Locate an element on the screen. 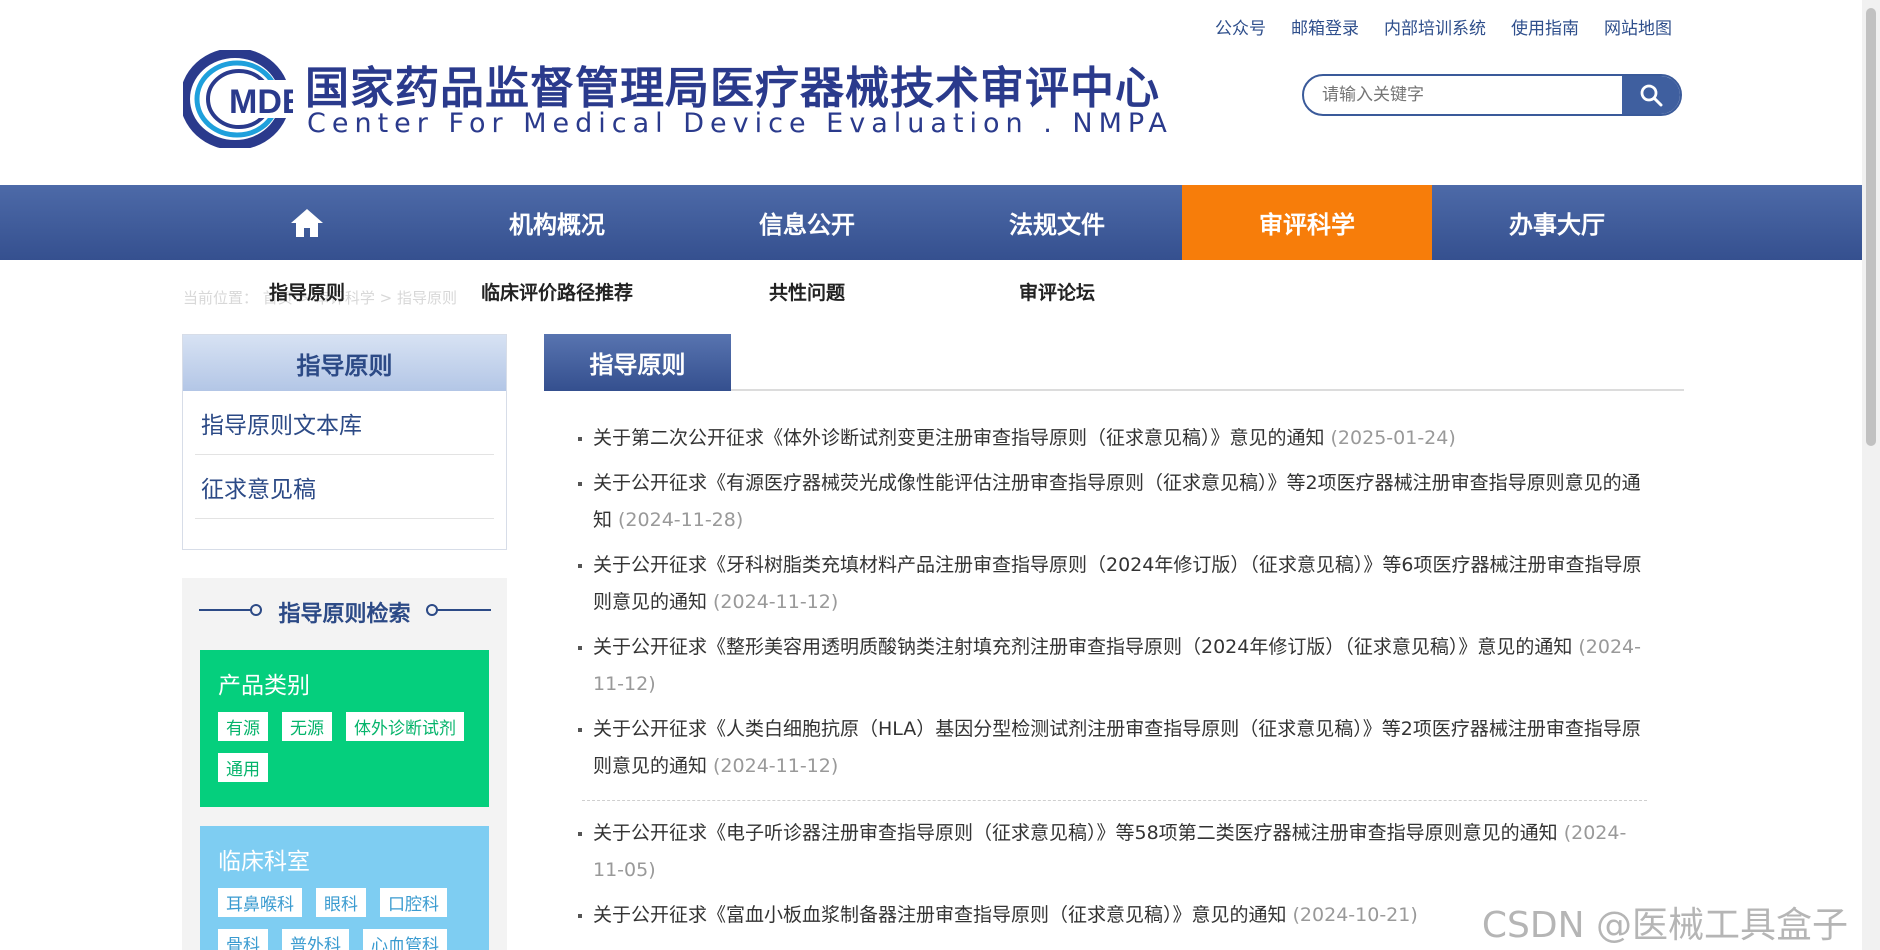  search-panel-title: 指导原则检索 is located at coordinates (344, 614).